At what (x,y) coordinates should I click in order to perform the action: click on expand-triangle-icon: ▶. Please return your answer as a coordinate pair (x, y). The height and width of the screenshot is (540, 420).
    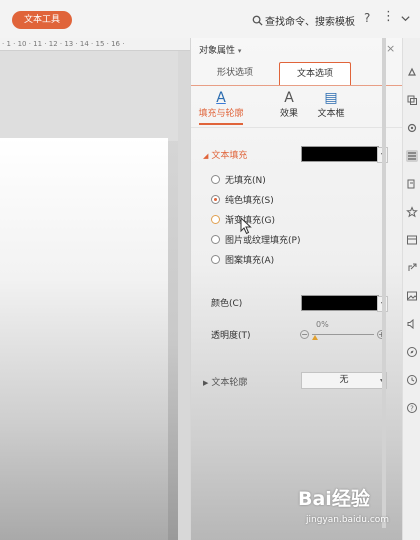
    Looking at the image, I should click on (206, 383).